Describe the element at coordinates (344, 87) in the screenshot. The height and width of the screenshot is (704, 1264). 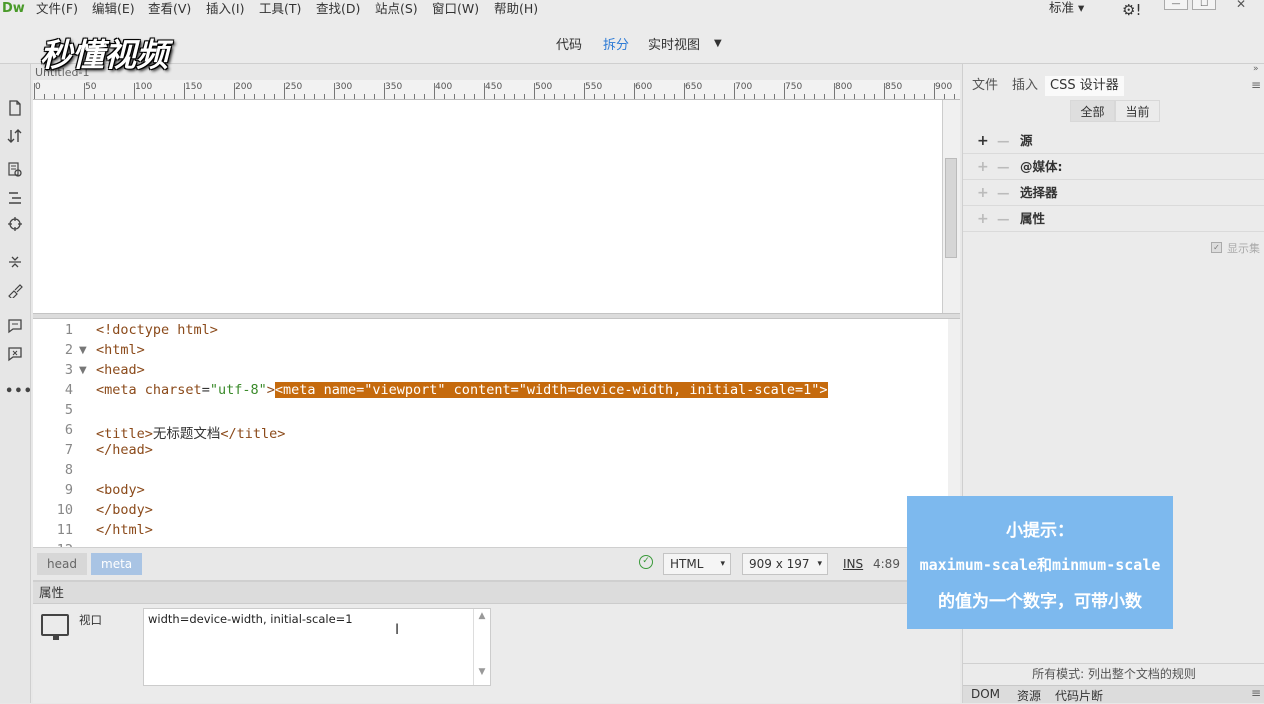
I see `ruler-label: 300` at that location.